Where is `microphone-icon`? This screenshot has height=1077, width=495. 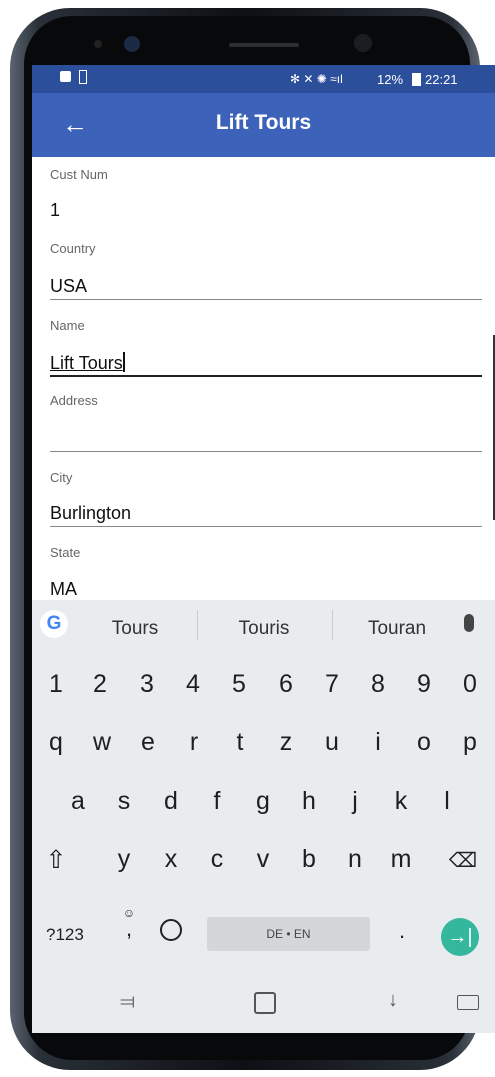 microphone-icon is located at coordinates (469, 623).